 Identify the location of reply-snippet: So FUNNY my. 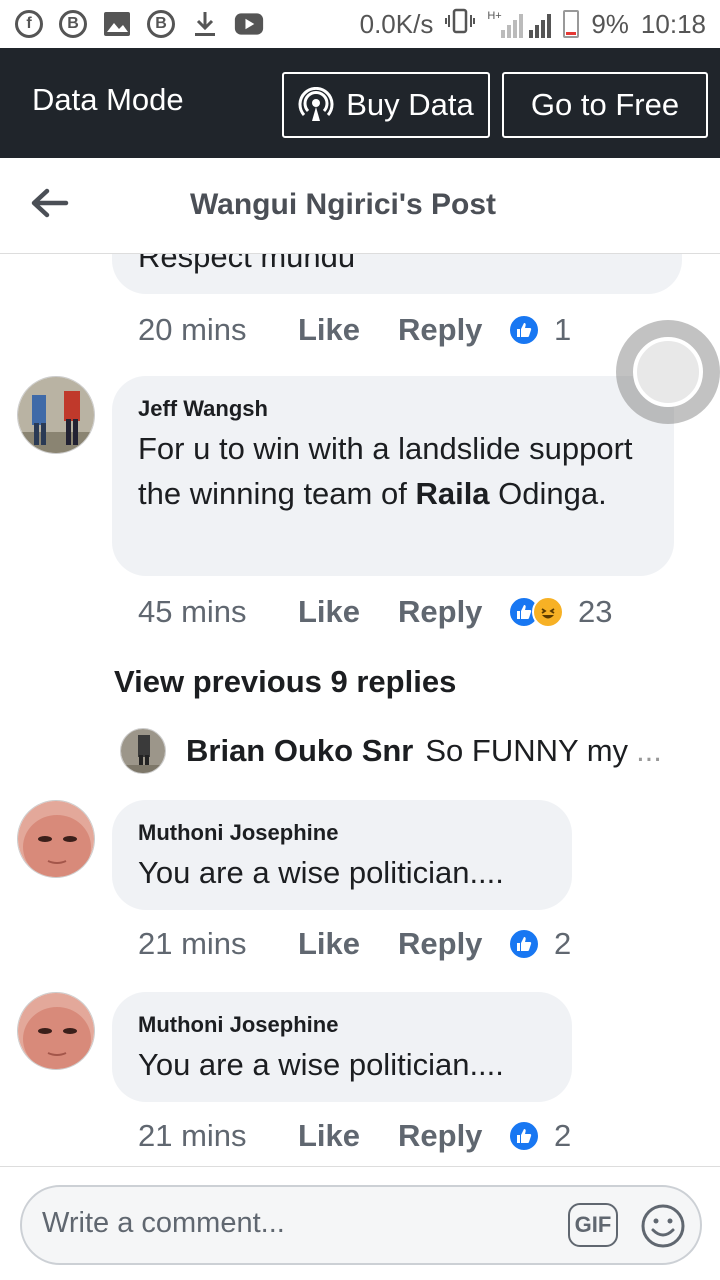
(527, 750).